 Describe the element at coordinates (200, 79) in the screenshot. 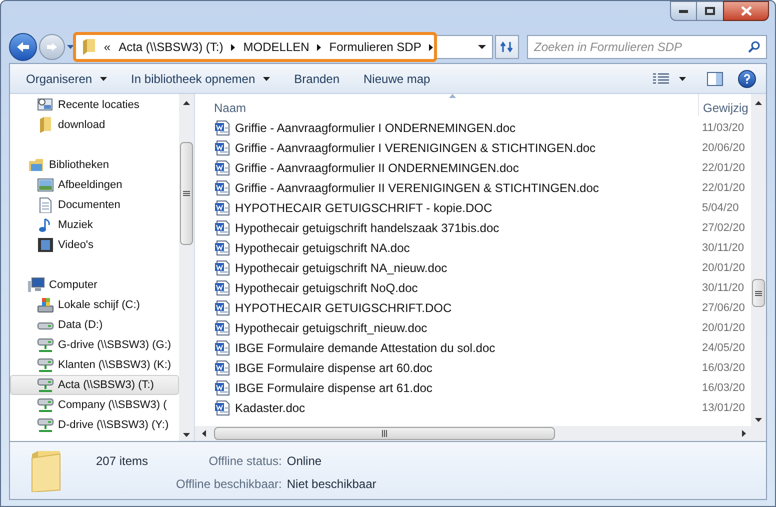

I see `menu-button: In bibliotheek opnemen` at that location.